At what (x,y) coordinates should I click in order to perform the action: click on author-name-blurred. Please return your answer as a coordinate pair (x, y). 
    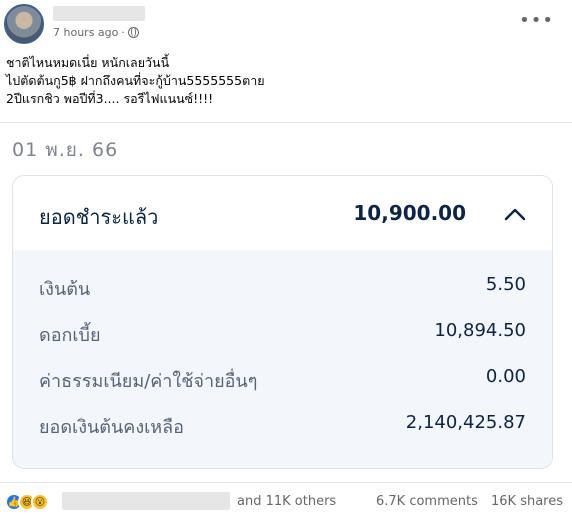
    Looking at the image, I should click on (99, 13).